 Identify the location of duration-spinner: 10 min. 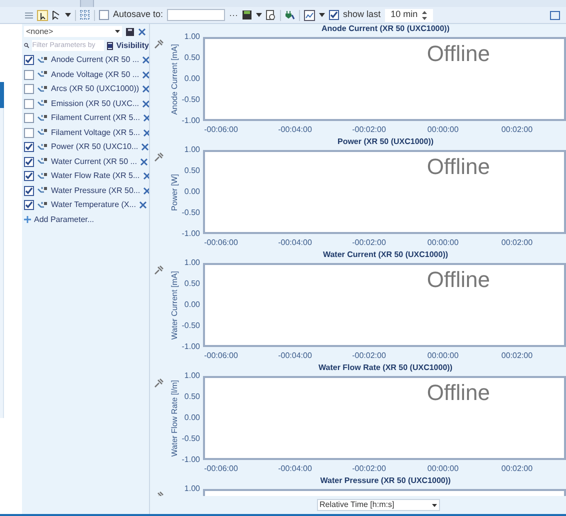
(408, 15).